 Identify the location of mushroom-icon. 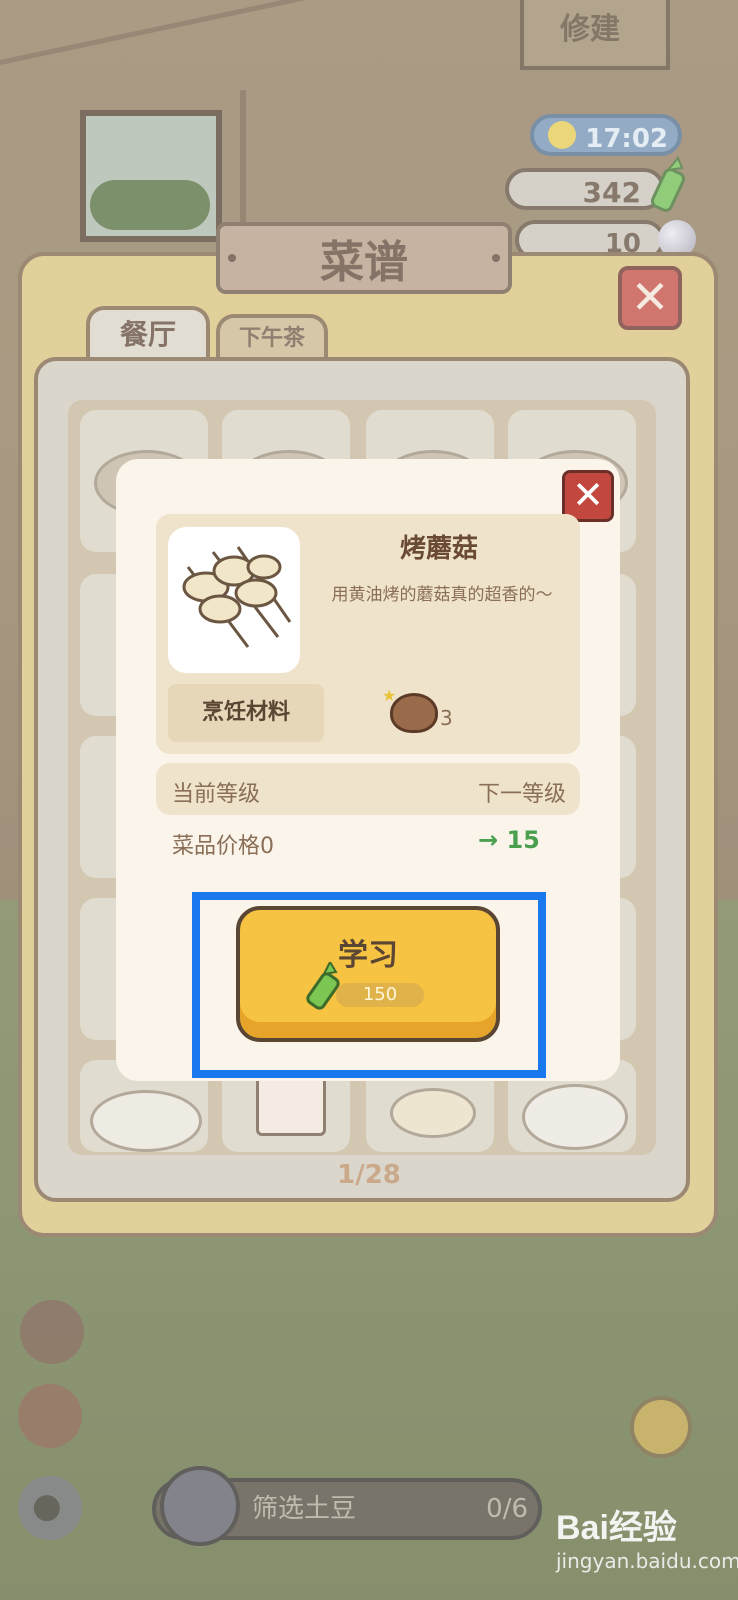
(414, 713).